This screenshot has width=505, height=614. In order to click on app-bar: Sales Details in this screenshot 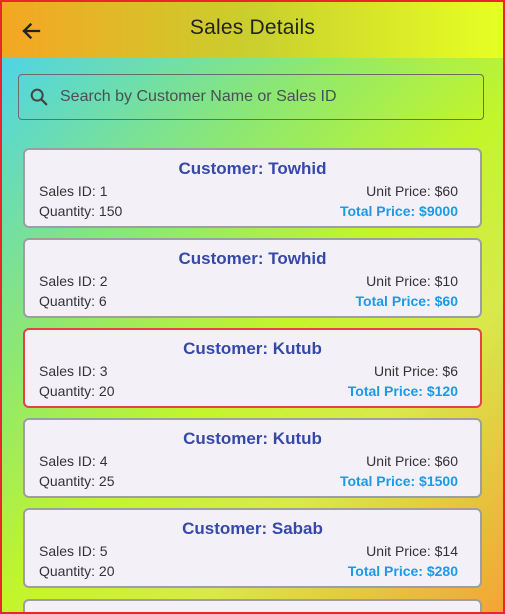, I will do `click(252, 30)`.